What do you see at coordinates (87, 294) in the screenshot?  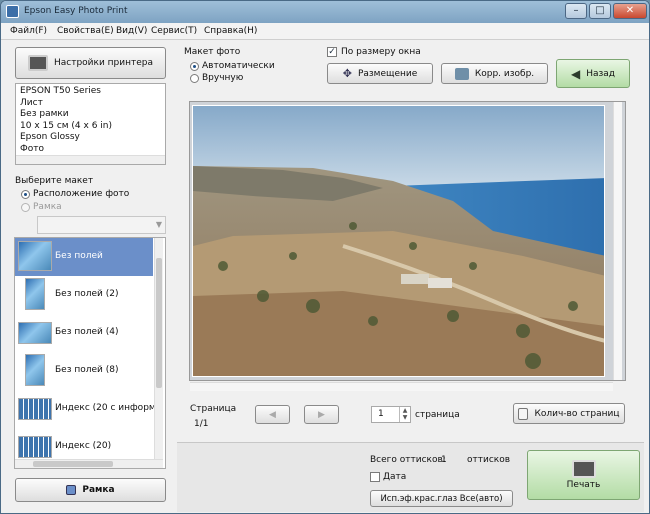 I see `layout-item-label: Без полей (2)` at bounding box center [87, 294].